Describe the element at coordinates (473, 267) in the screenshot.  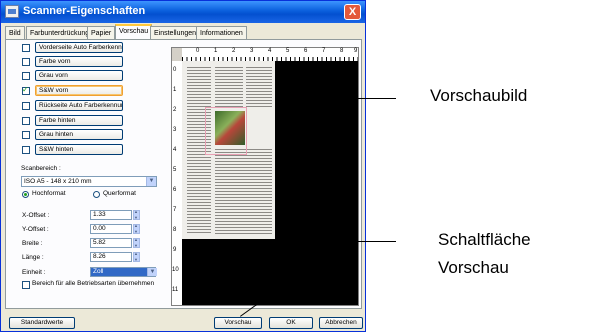
I see `callout-preview-button-line2: Vorschau` at that location.